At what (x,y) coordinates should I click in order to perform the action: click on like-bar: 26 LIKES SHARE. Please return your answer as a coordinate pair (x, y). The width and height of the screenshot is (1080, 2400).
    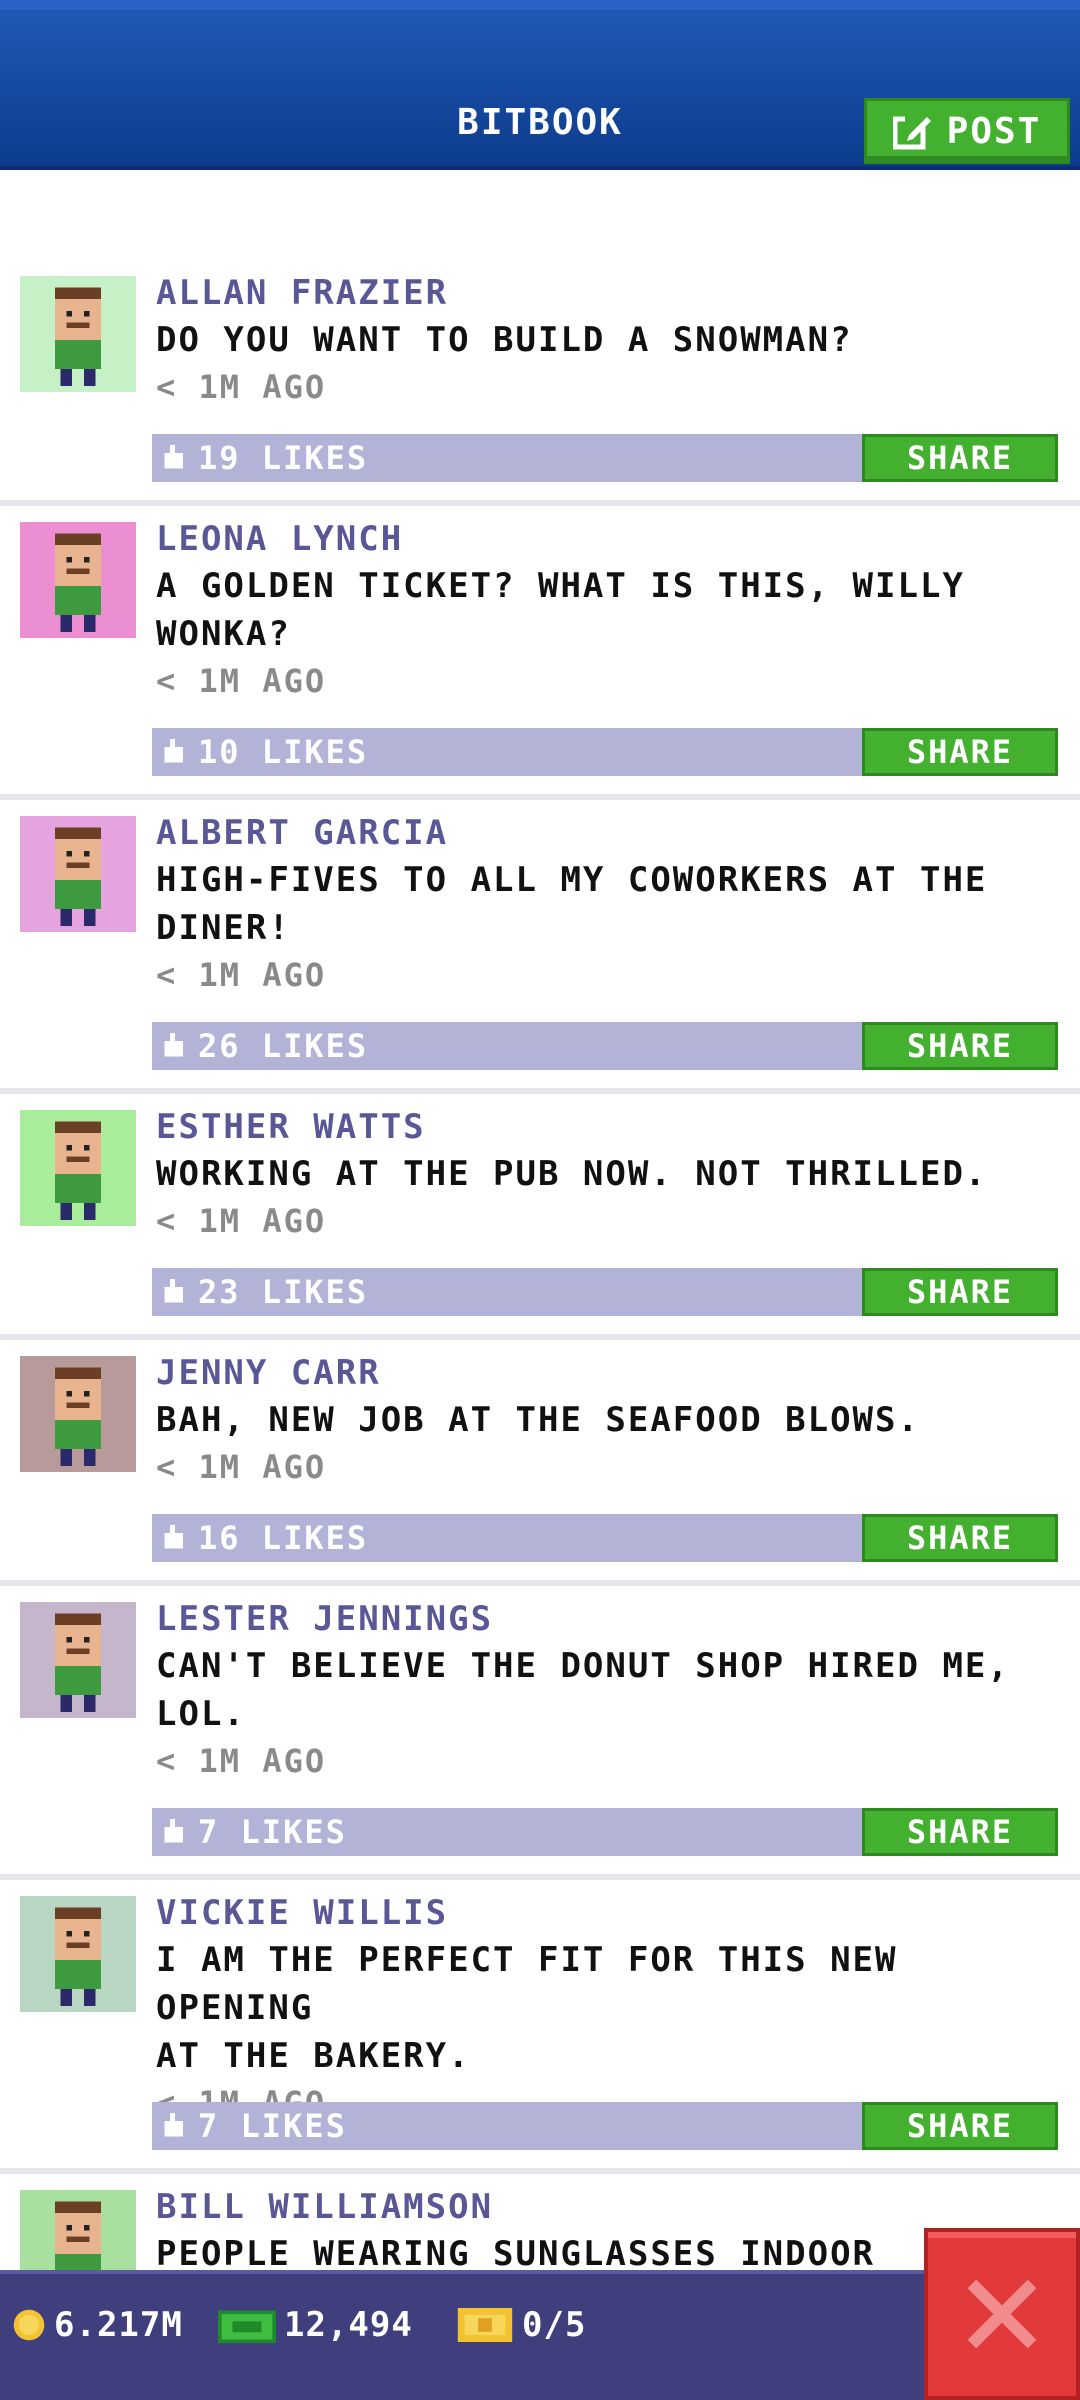
    Looking at the image, I should click on (605, 1046).